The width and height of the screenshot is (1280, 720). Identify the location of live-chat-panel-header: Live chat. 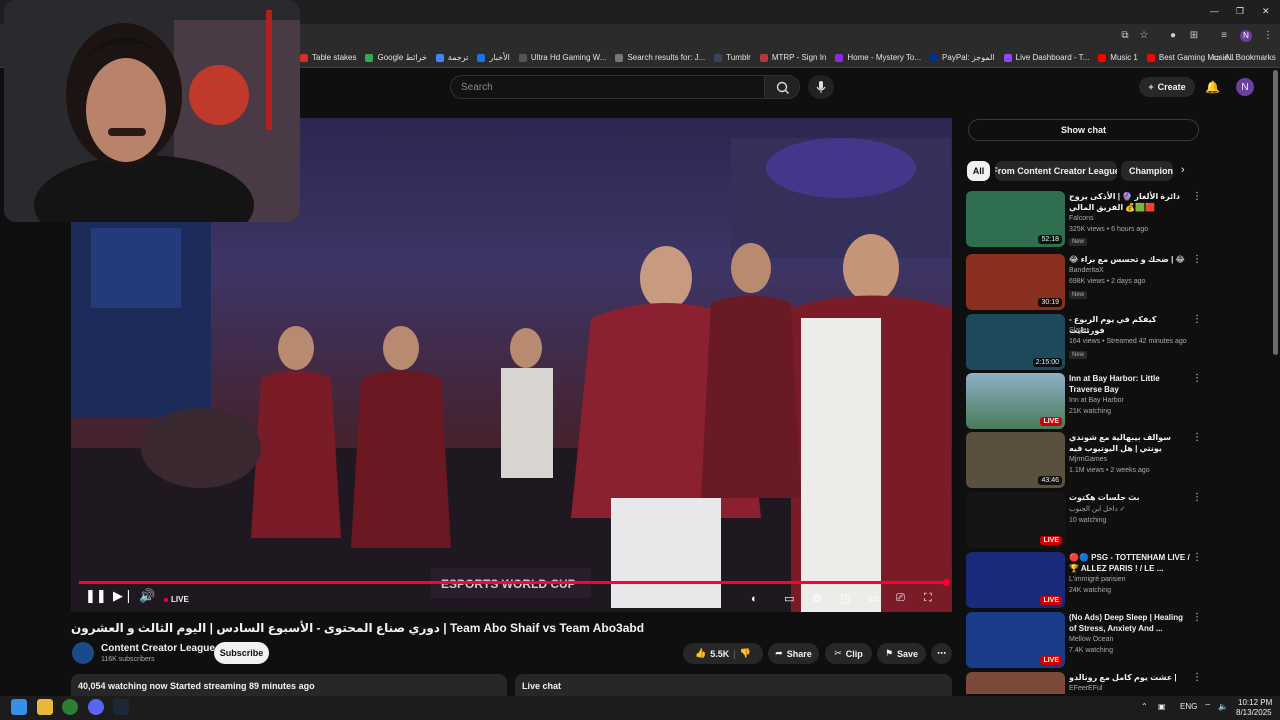
(733, 686).